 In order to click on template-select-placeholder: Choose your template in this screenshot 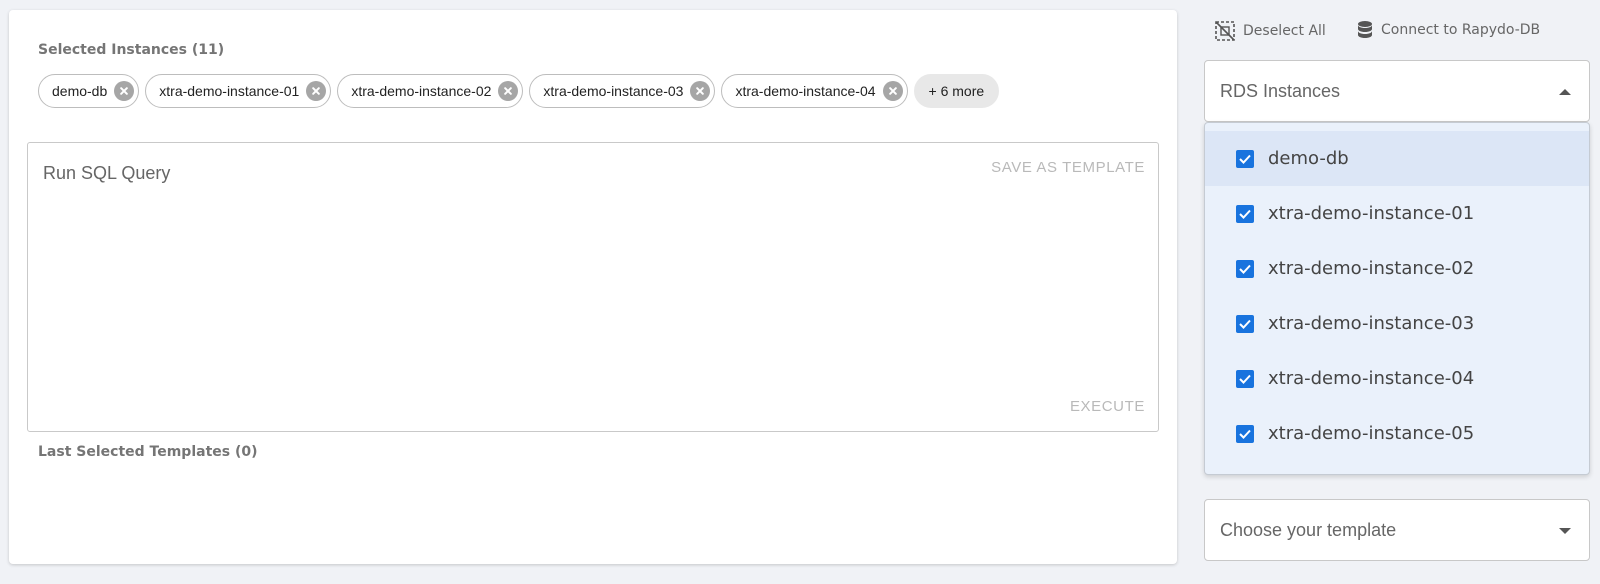, I will do `click(1308, 530)`.